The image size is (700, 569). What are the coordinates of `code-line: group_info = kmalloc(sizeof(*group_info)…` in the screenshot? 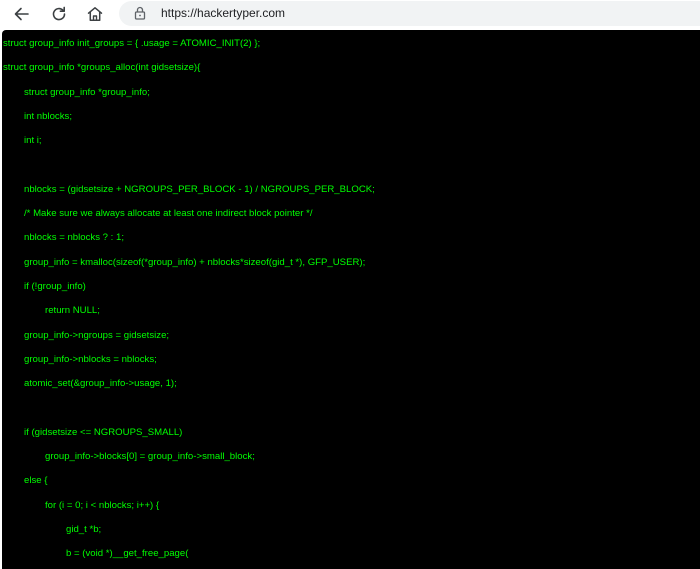 It's located at (195, 262).